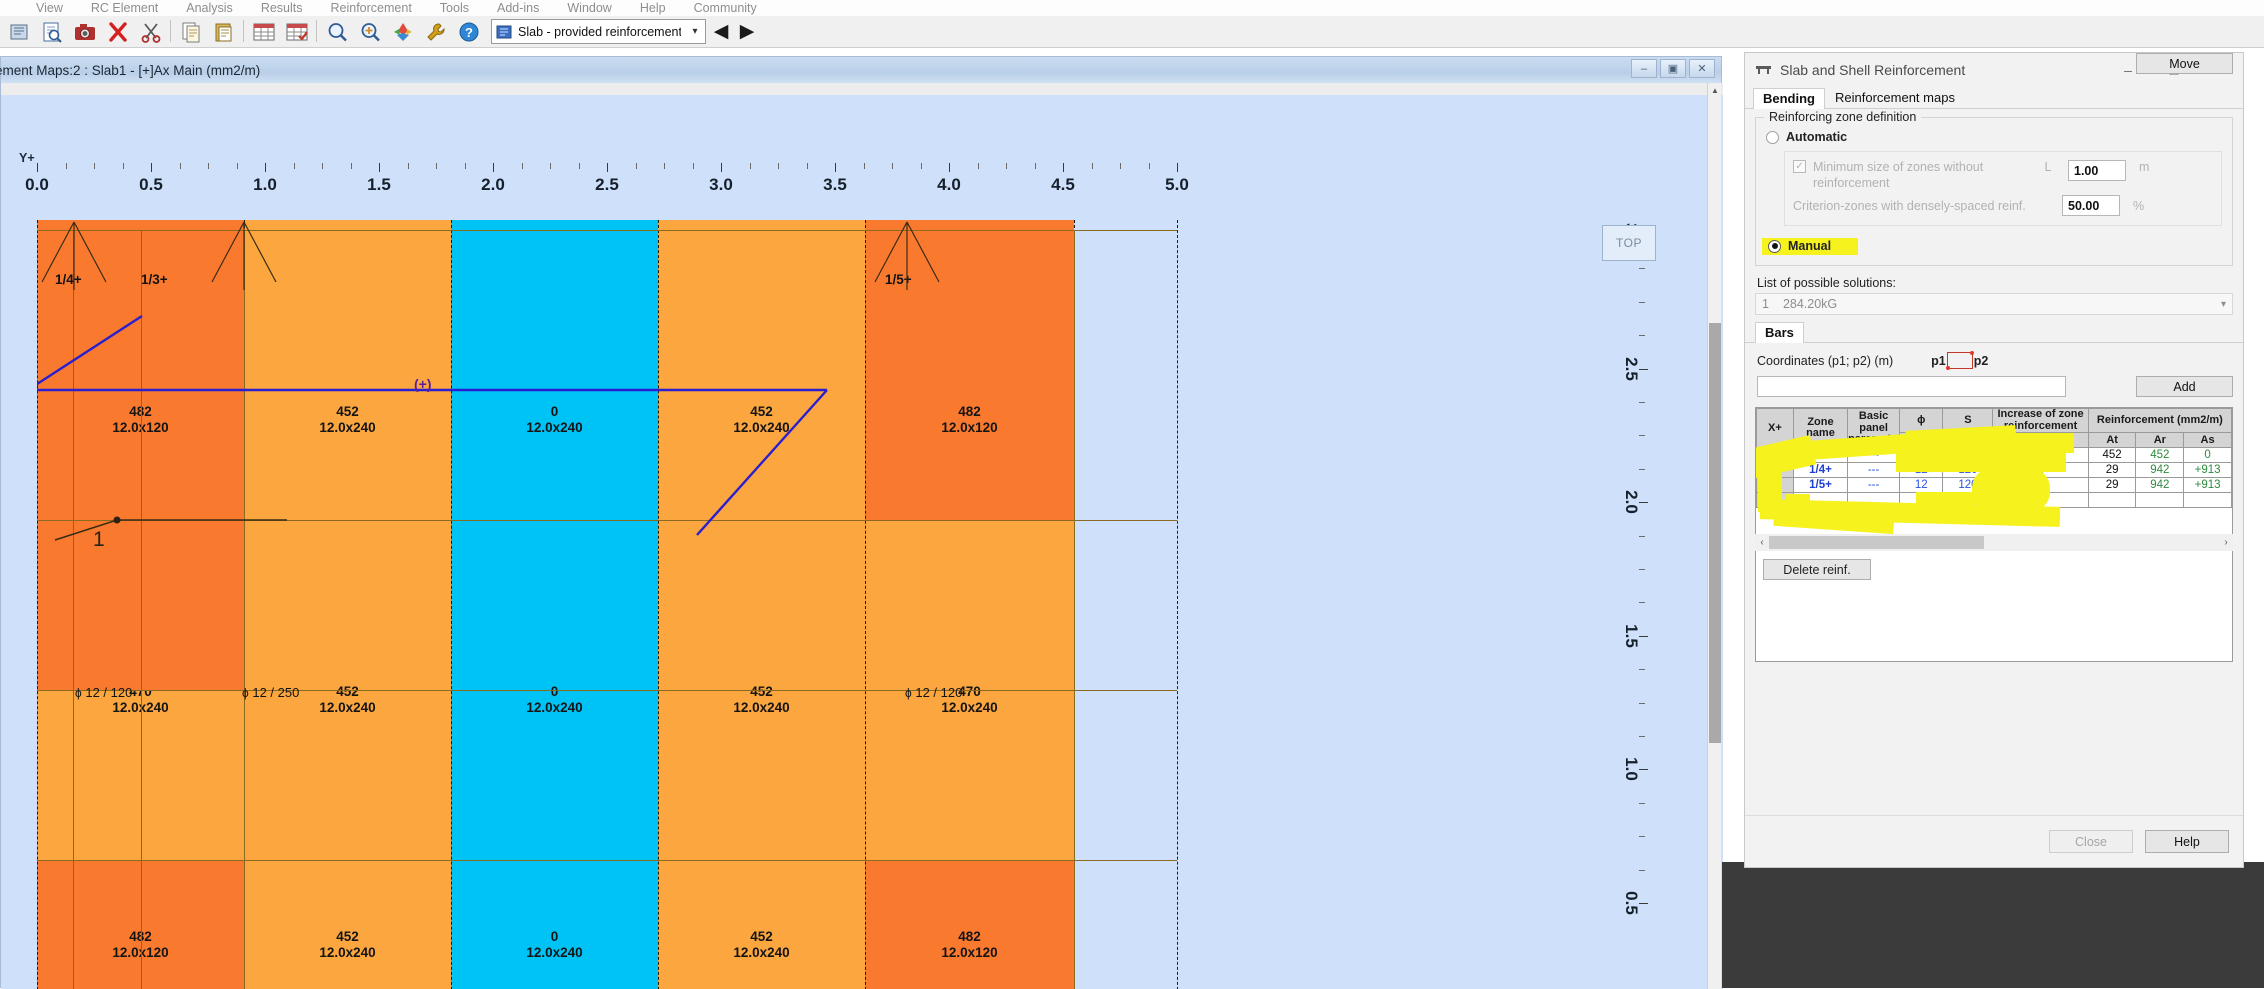  Describe the element at coordinates (1775, 428) in the screenshot. I see `th-index: X+` at that location.